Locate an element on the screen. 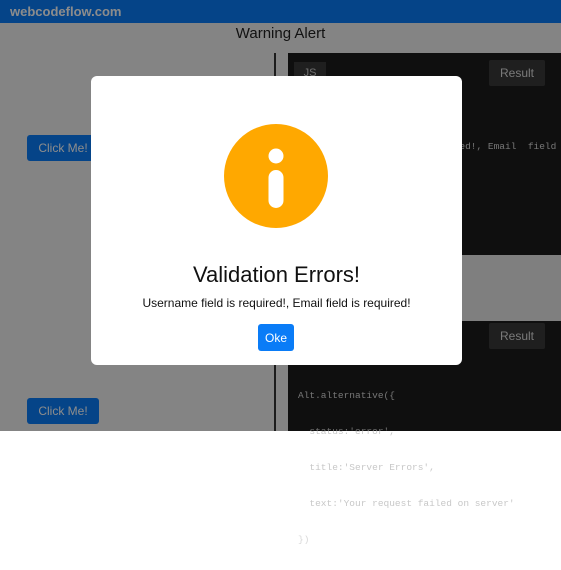  code-line: }) is located at coordinates (304, 539).